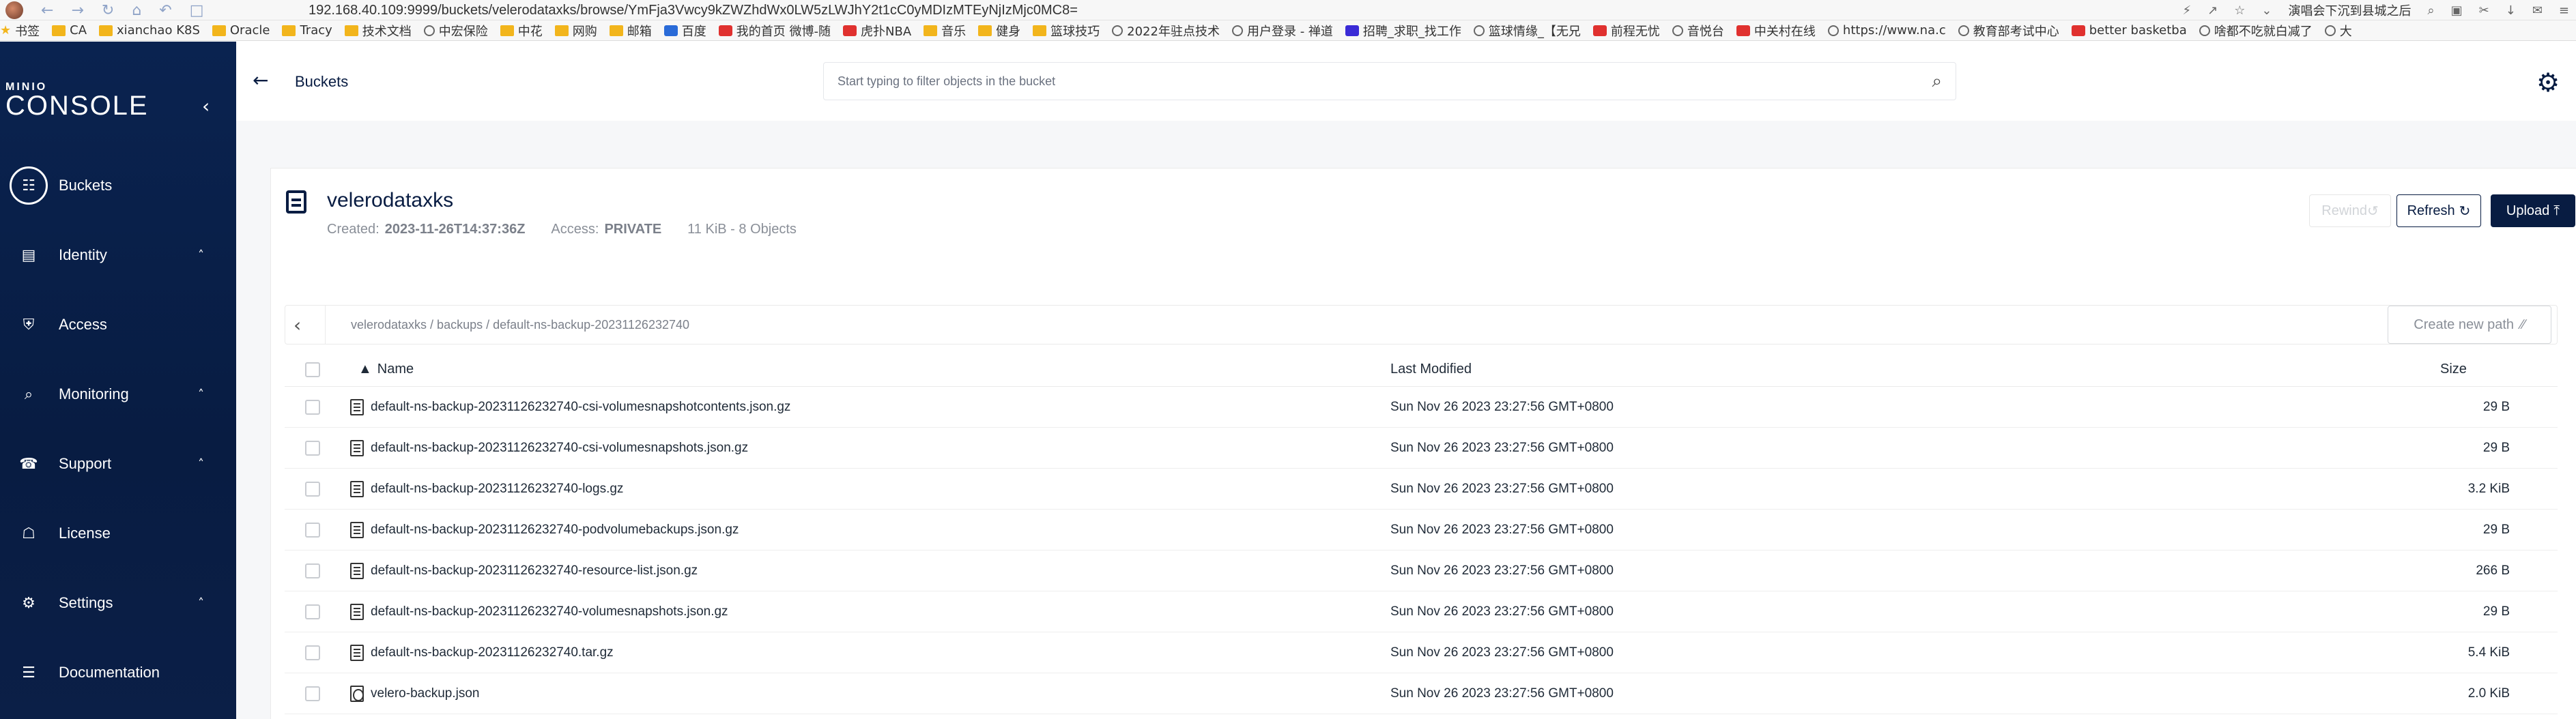 Image resolution: width=2576 pixels, height=719 pixels. I want to click on bookmark-item: 中宏保险, so click(455, 31).